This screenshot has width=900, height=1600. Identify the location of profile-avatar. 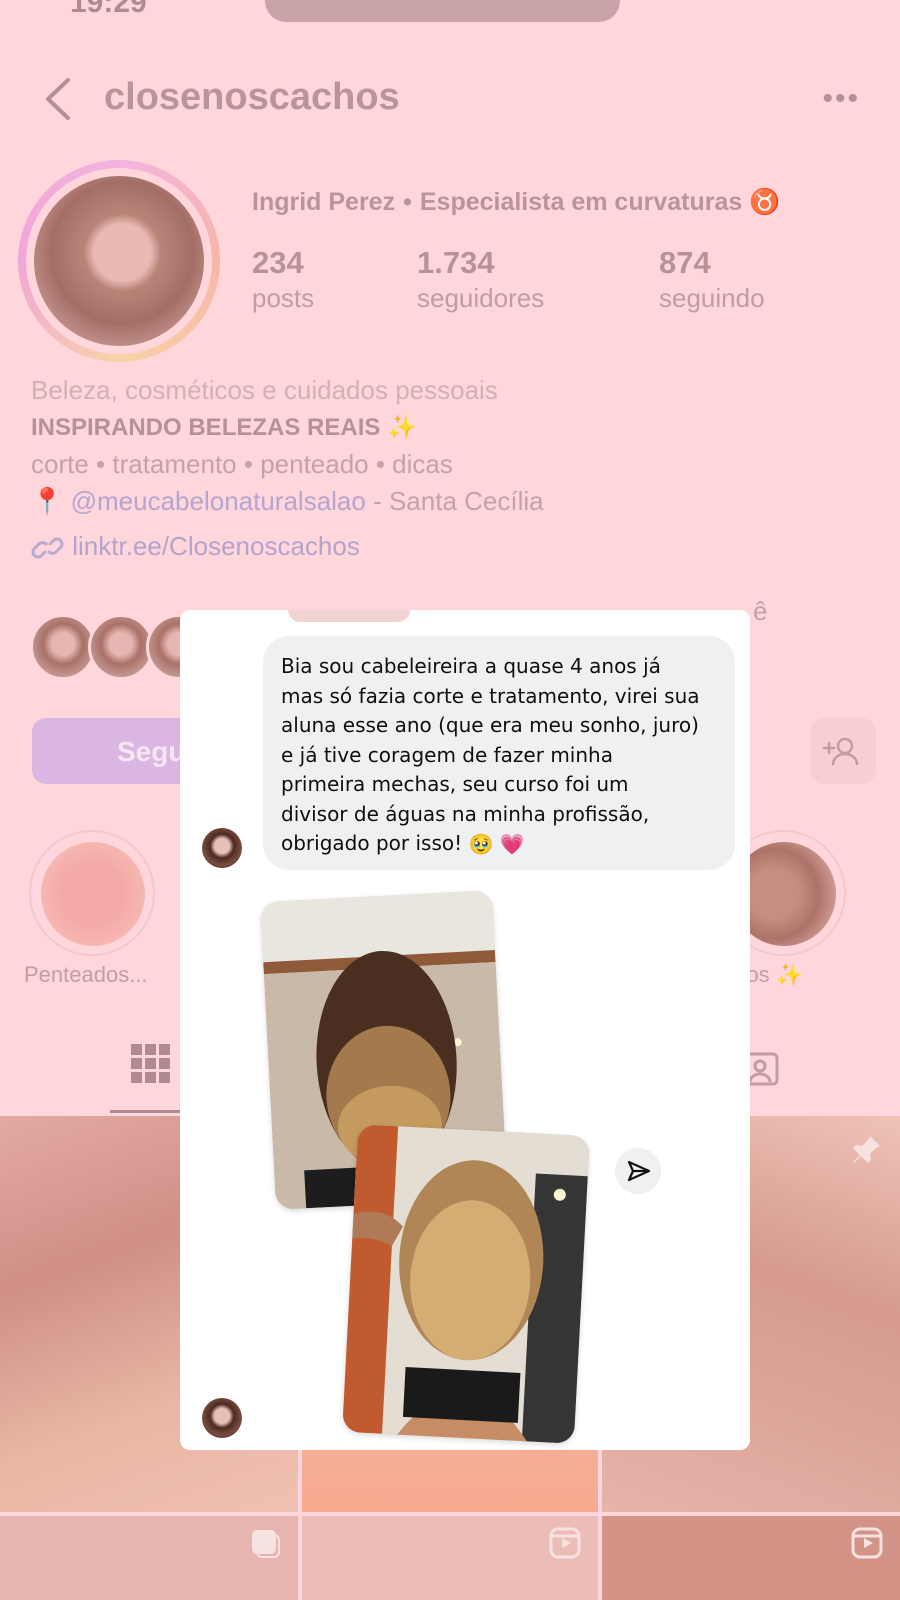
(119, 261).